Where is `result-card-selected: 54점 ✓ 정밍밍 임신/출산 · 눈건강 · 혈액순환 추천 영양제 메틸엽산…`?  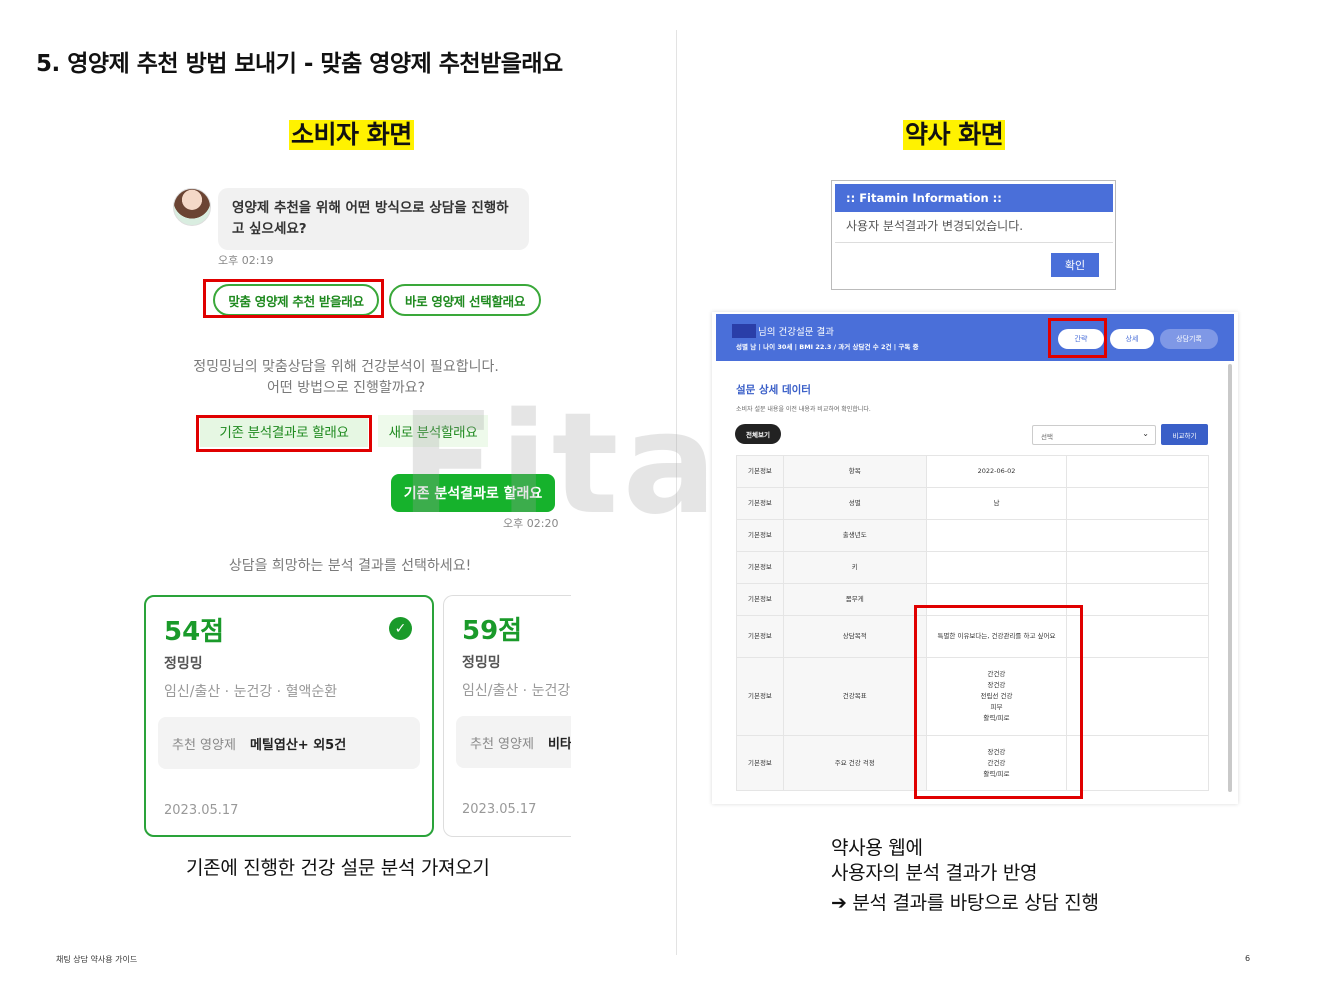
result-card-selected: 54점 ✓ 정밍밍 임신/출산 · 눈건강 · 혈액순환 추천 영양제 메틸엽산… is located at coordinates (289, 716).